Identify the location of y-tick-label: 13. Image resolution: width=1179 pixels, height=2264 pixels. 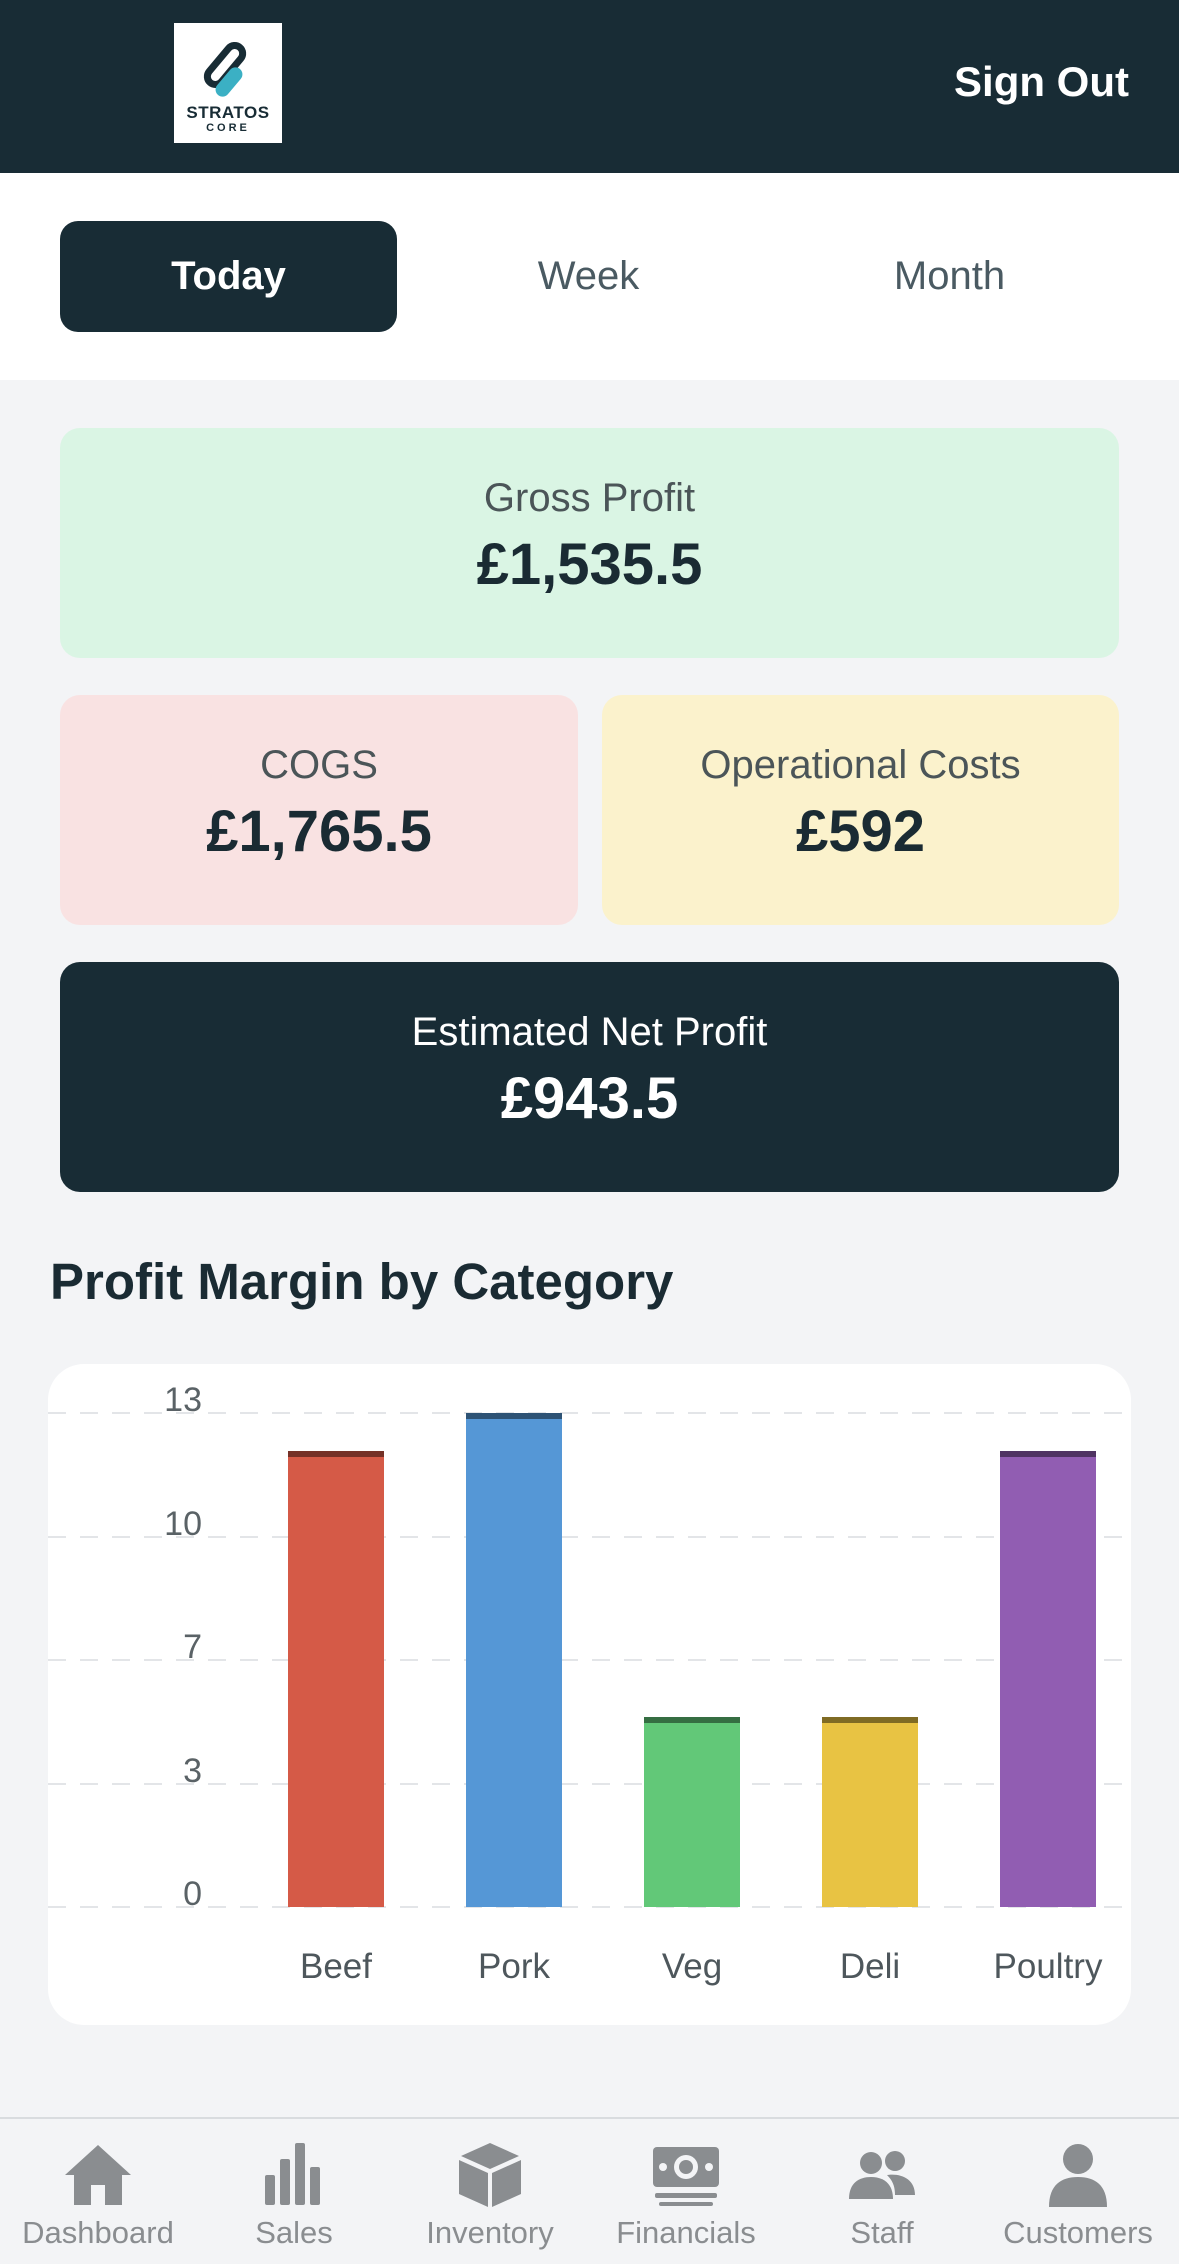
(183, 1400).